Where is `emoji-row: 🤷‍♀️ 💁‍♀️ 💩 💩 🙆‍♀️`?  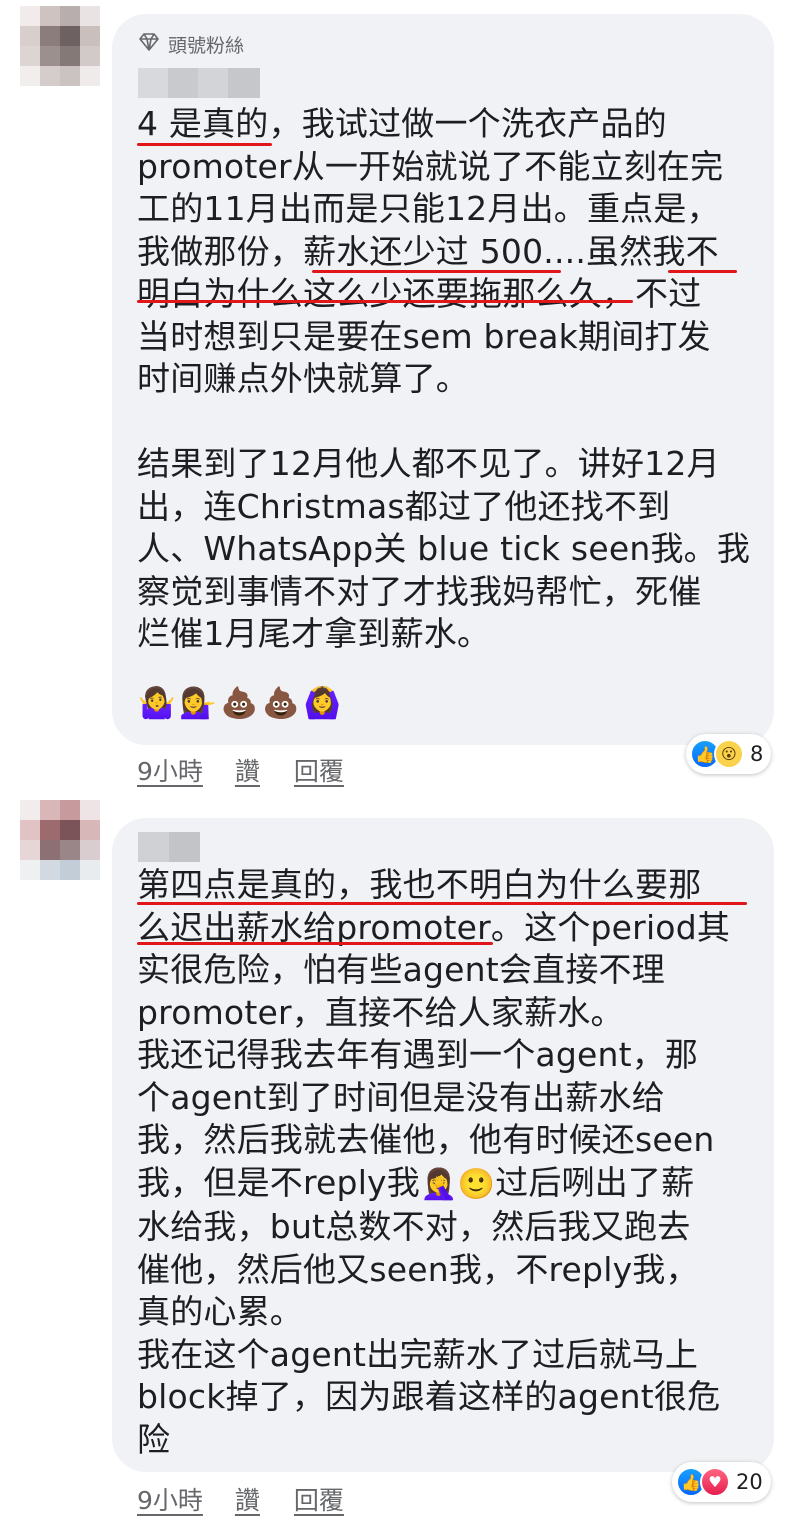 emoji-row: 🤷‍♀️ 💁‍♀️ 💩 💩 🙆‍♀️ is located at coordinates (239, 703).